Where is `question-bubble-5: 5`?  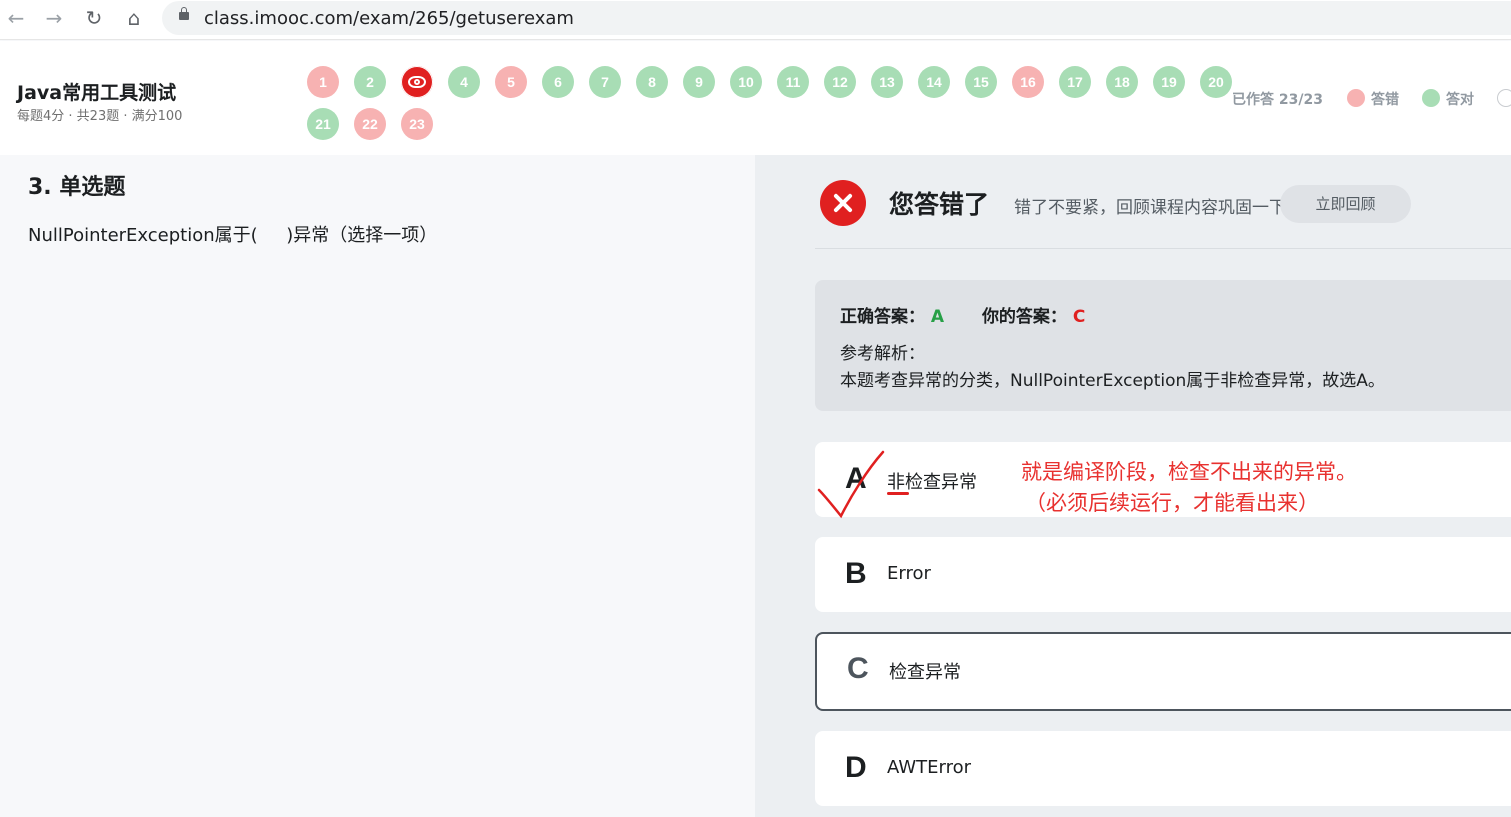 question-bubble-5: 5 is located at coordinates (511, 82).